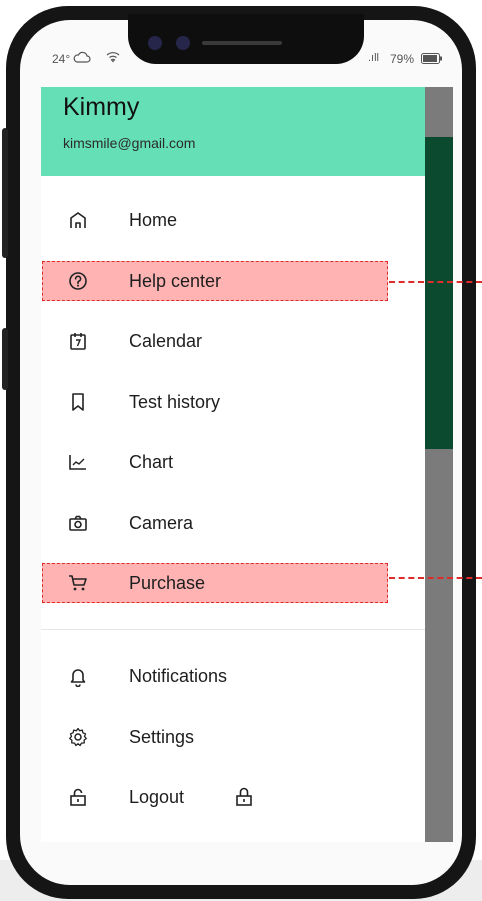 The width and height of the screenshot is (482, 901). Describe the element at coordinates (78, 583) in the screenshot. I see `cart-icon` at that location.